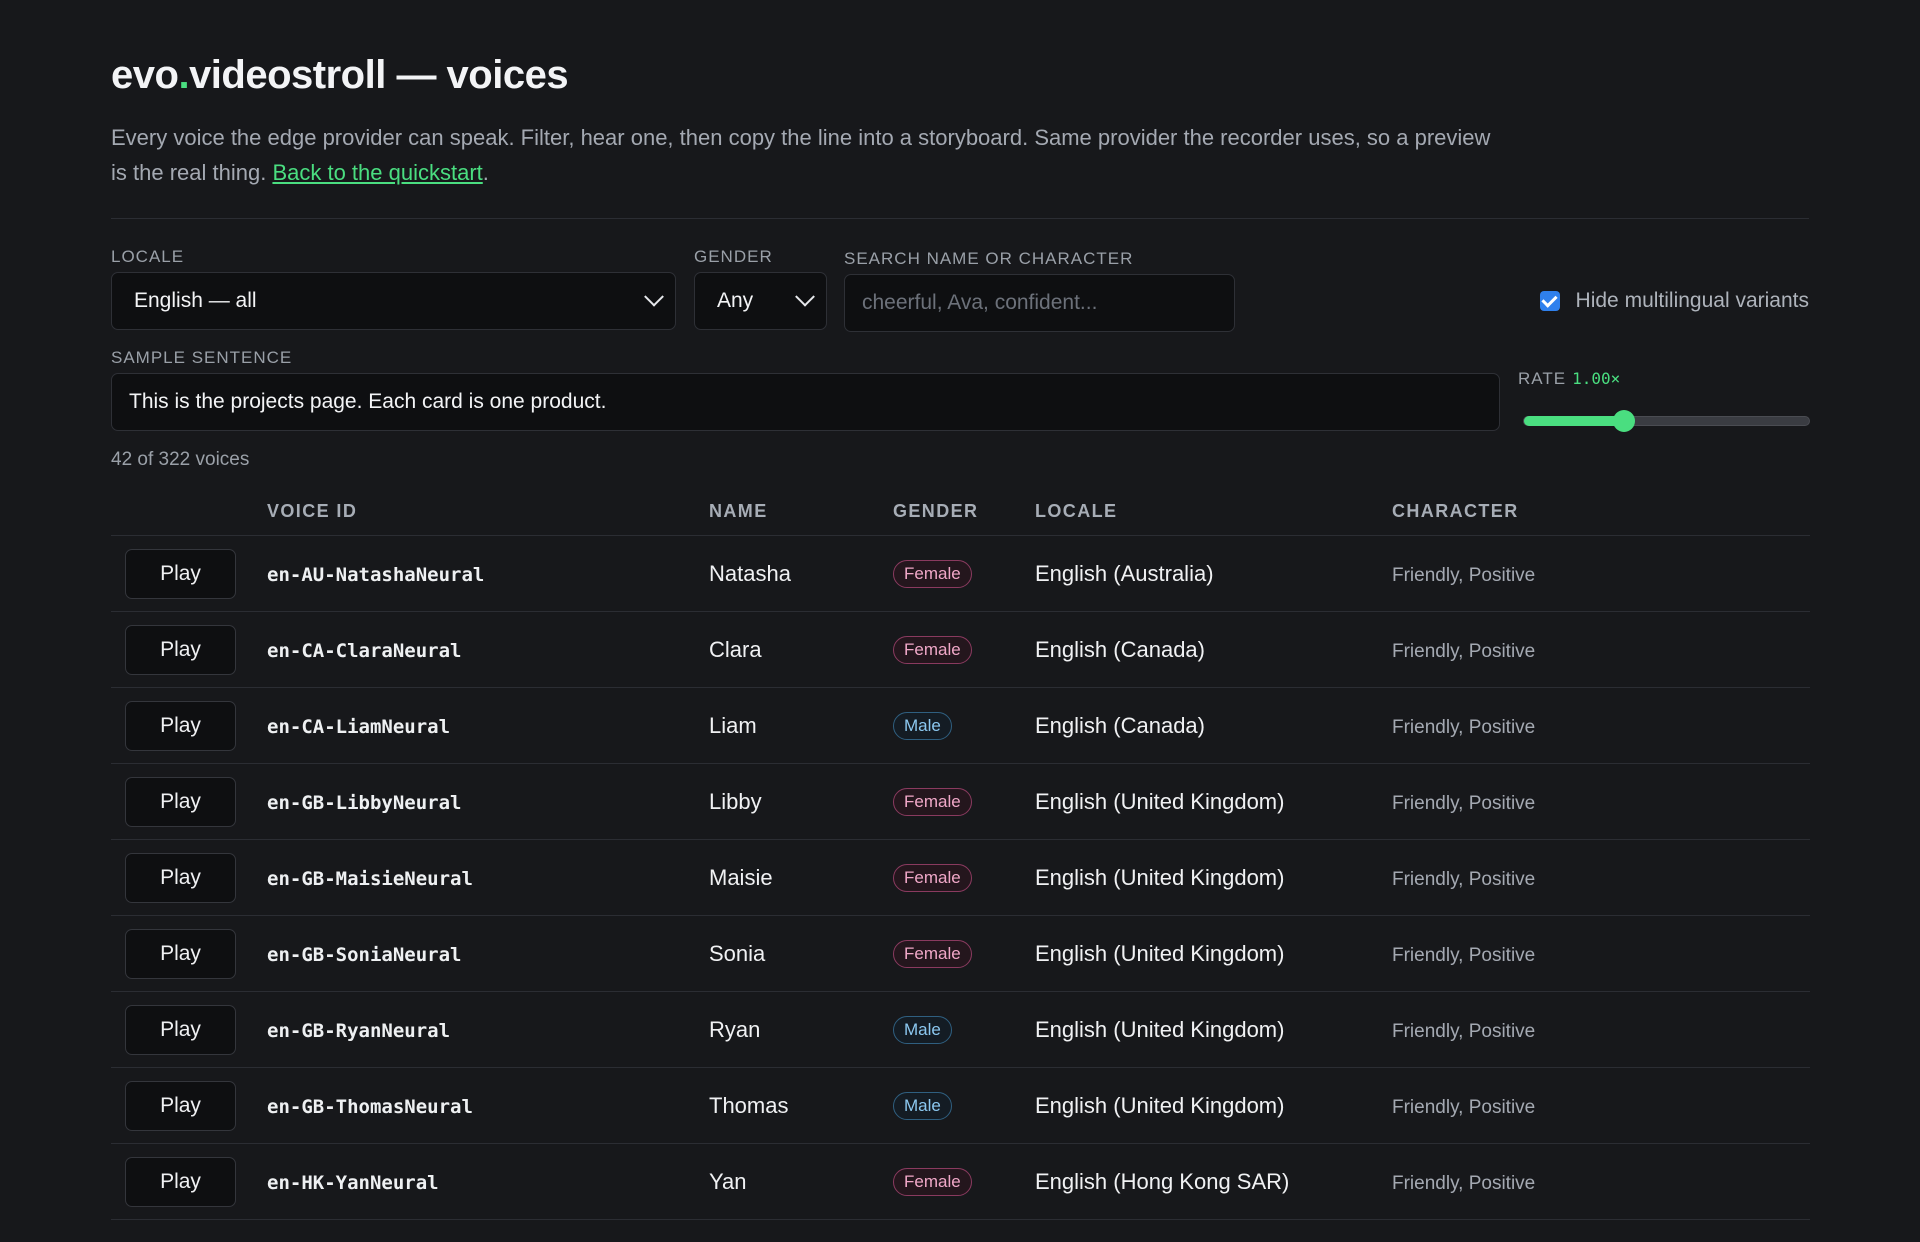 The height and width of the screenshot is (1242, 1920). What do you see at coordinates (801, 511) in the screenshot?
I see `column-header-name: Name` at bounding box center [801, 511].